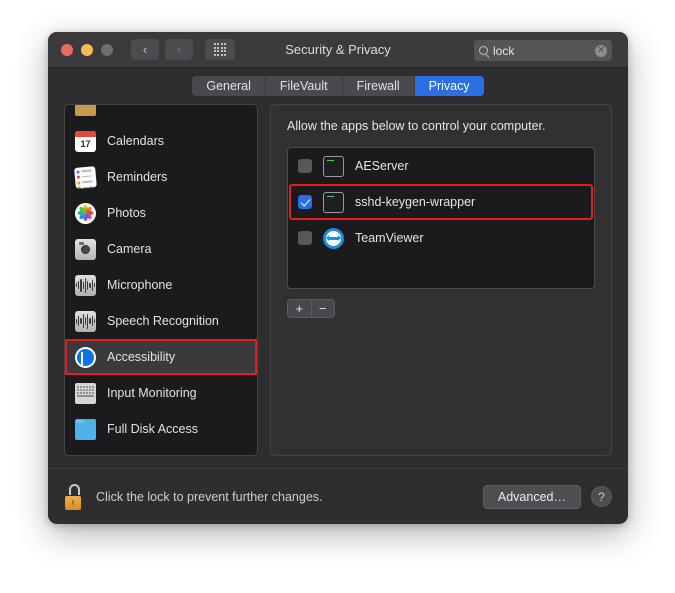  I want to click on preference-tabbar: General FileVault Firewall Privacy, so click(338, 86).